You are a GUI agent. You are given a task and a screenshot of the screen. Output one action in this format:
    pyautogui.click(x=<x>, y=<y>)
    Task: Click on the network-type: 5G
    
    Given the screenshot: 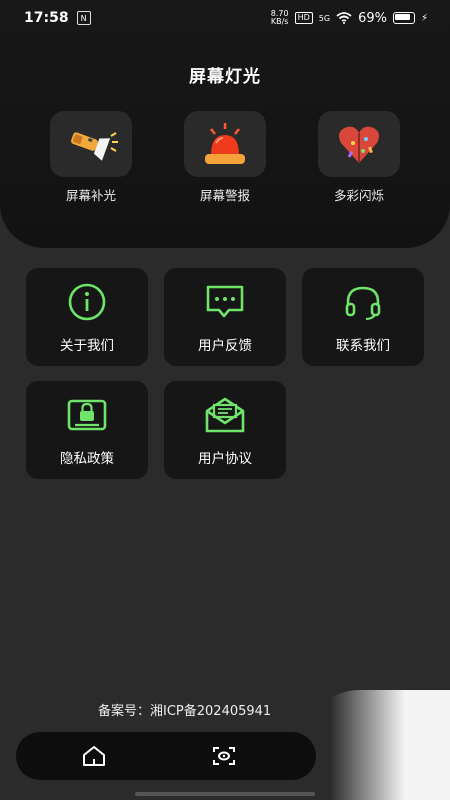 What is the action you would take?
    pyautogui.click(x=324, y=18)
    